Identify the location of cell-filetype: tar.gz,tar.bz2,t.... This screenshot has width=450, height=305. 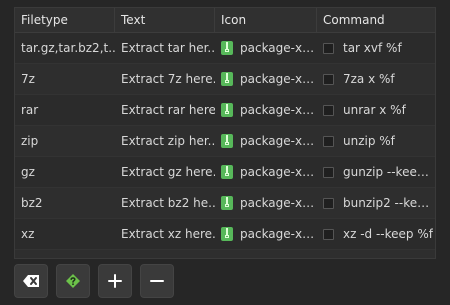
(65, 48).